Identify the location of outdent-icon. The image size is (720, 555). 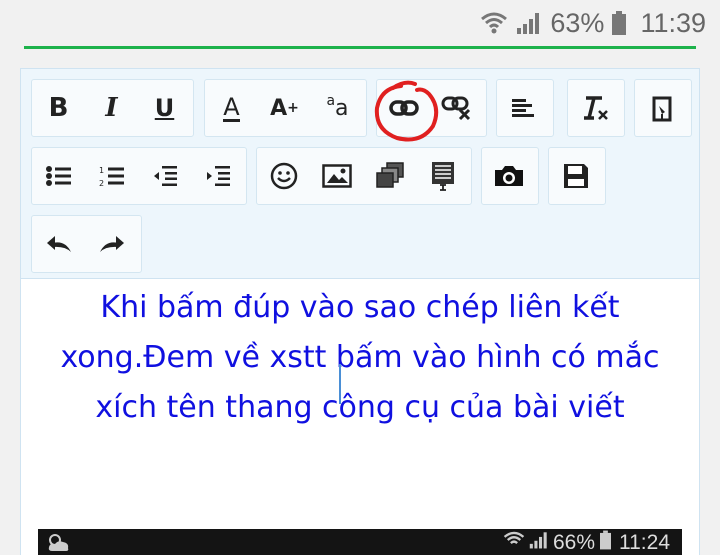
(165, 176).